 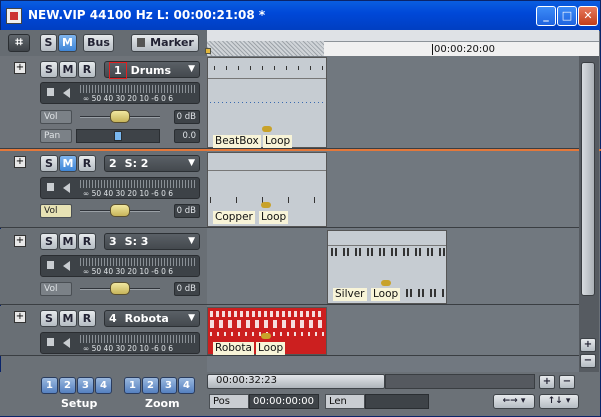 What do you see at coordinates (120, 266) in the screenshot?
I see `track-3-level-meter: ∞ 50 40 30 20 10 -6 0 6` at bounding box center [120, 266].